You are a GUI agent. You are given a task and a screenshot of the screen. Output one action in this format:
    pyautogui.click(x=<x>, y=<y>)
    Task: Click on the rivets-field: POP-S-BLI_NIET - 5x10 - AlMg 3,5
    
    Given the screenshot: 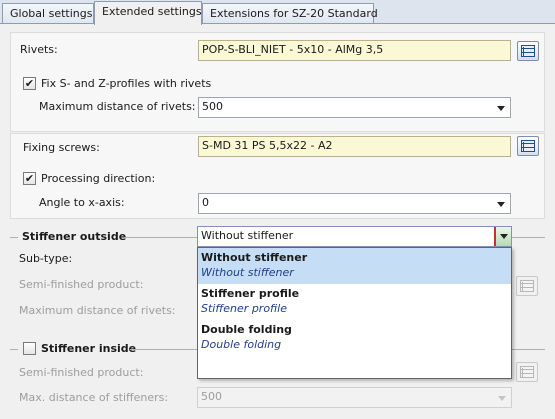 What is the action you would take?
    pyautogui.click(x=354, y=50)
    